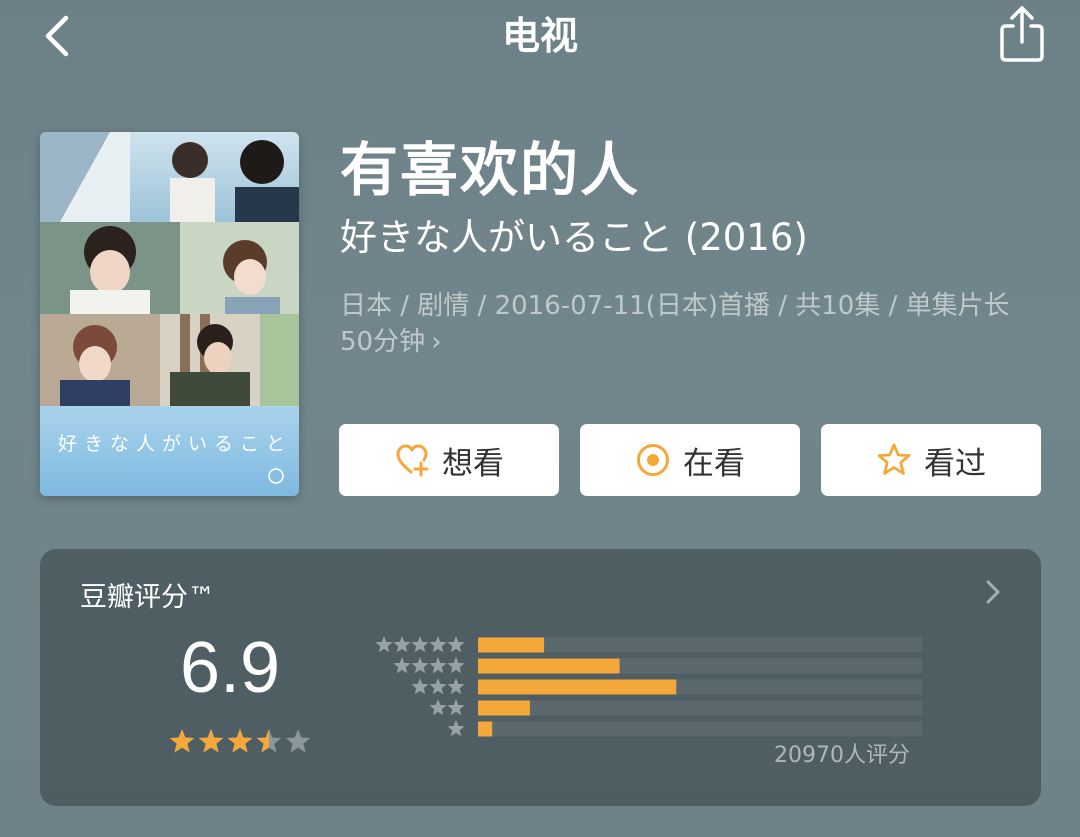 The width and height of the screenshot is (1080, 837). I want to click on rating-stars, so click(240, 741).